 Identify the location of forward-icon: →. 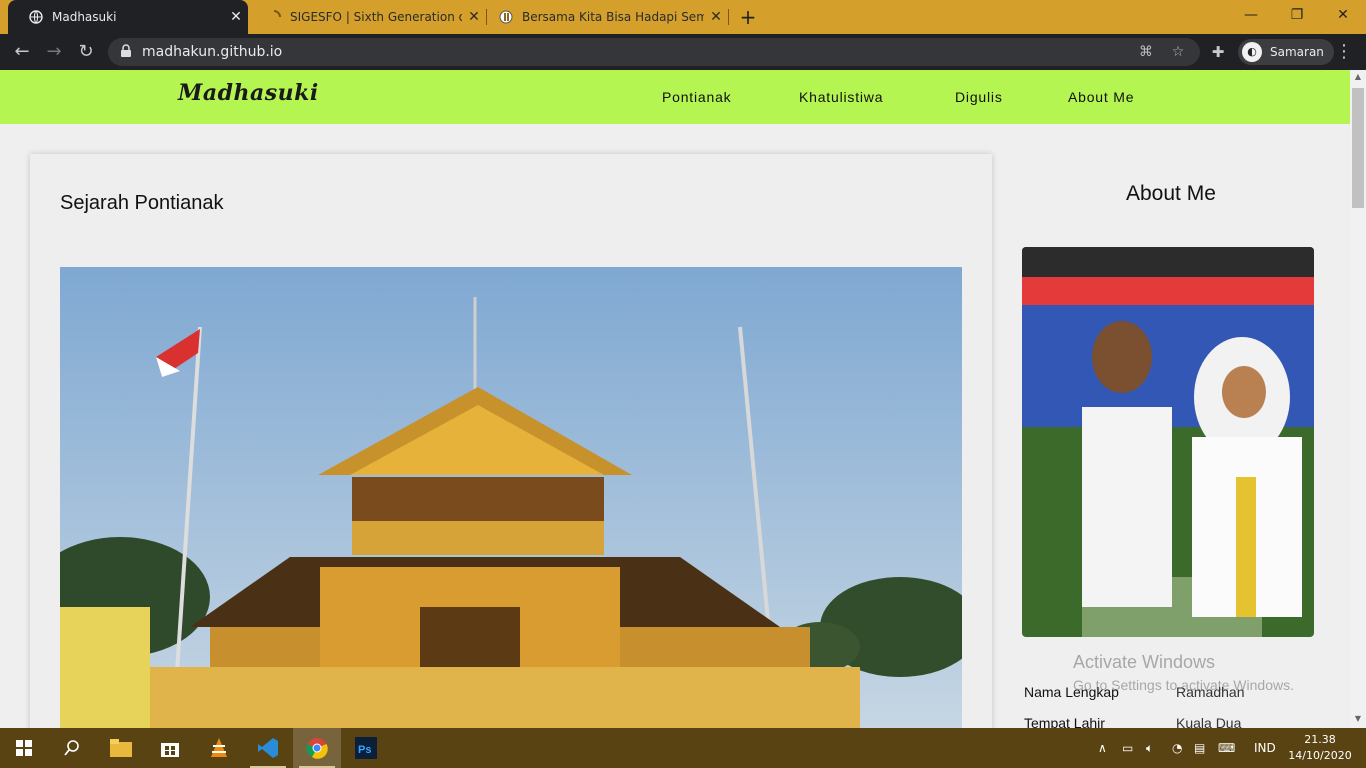
(54, 52).